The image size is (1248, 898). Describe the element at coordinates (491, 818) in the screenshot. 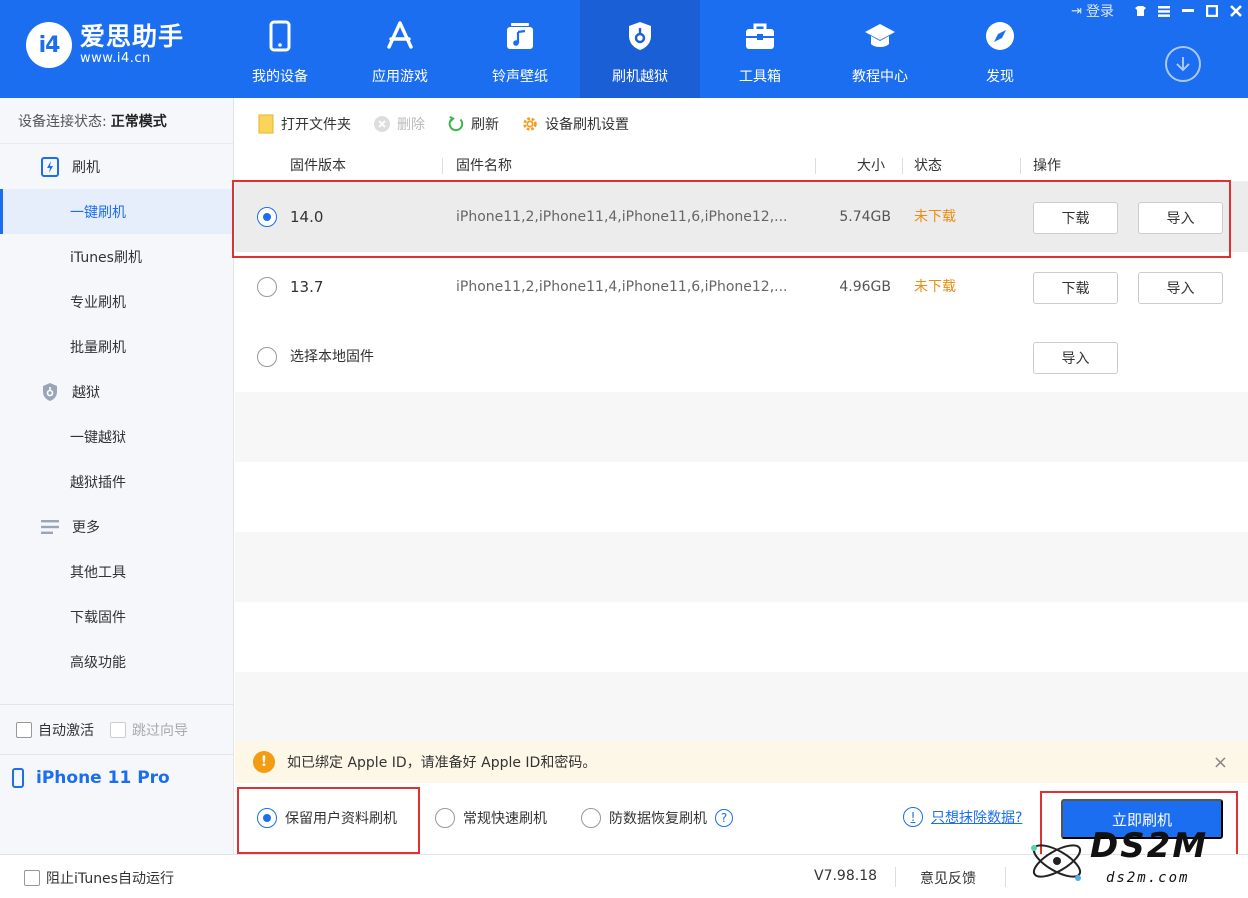

I see `quick-flash-option: 常规快速刷机` at that location.